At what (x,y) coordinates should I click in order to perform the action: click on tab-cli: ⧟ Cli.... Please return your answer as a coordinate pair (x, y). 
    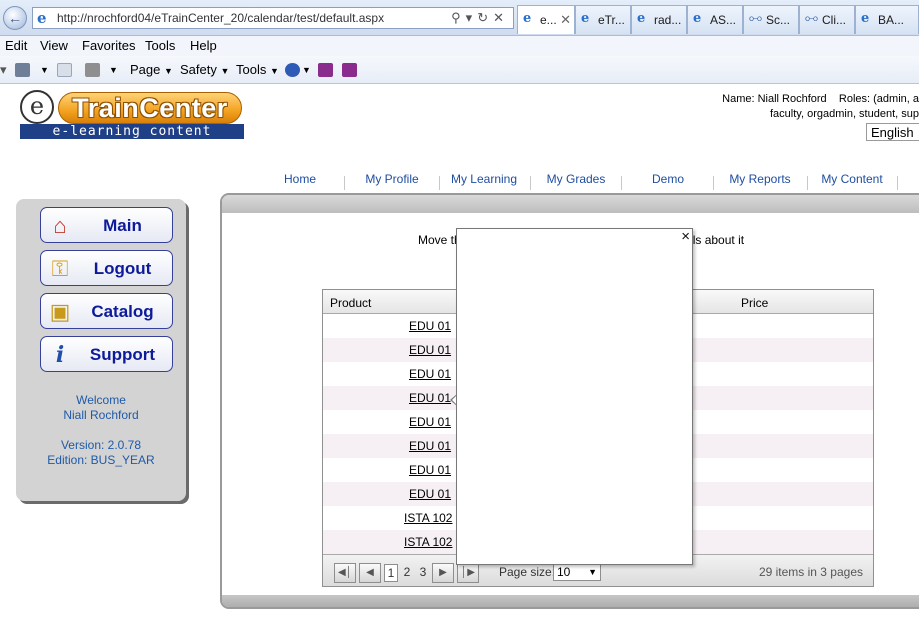
    Looking at the image, I should click on (827, 19).